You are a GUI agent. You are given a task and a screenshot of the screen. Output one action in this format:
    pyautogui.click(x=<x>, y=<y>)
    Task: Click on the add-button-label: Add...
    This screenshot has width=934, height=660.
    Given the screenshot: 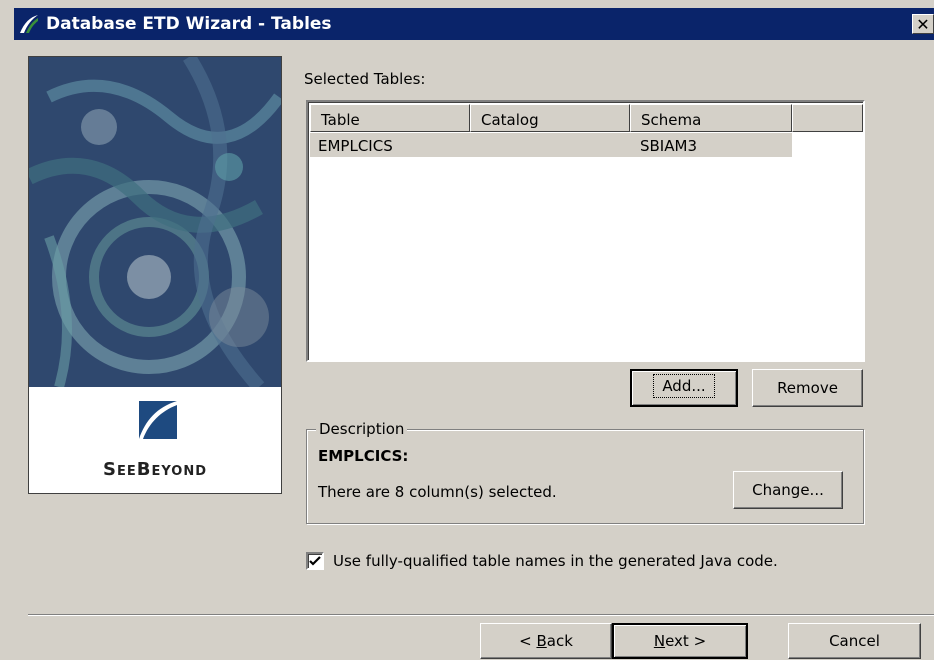 What is the action you would take?
    pyautogui.click(x=684, y=386)
    